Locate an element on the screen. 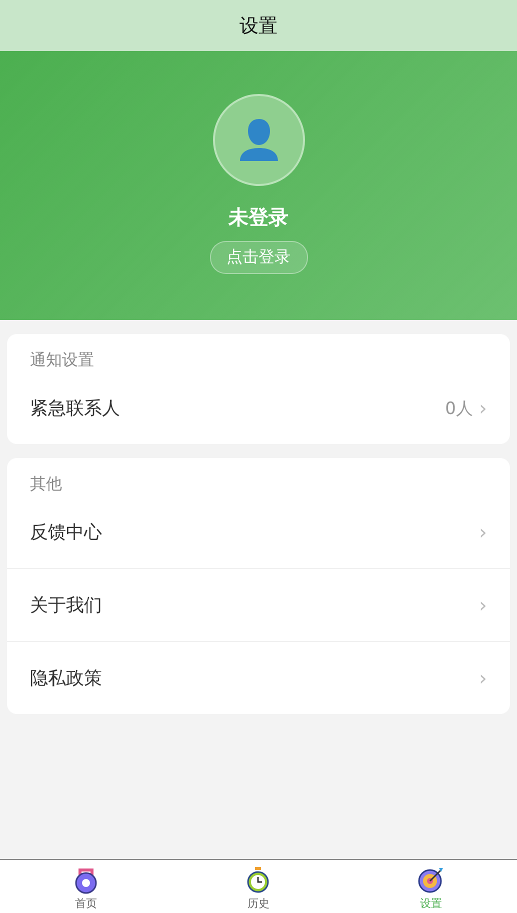 This screenshot has height=913, width=517. settings-row: 关于我们 › is located at coordinates (258, 604).